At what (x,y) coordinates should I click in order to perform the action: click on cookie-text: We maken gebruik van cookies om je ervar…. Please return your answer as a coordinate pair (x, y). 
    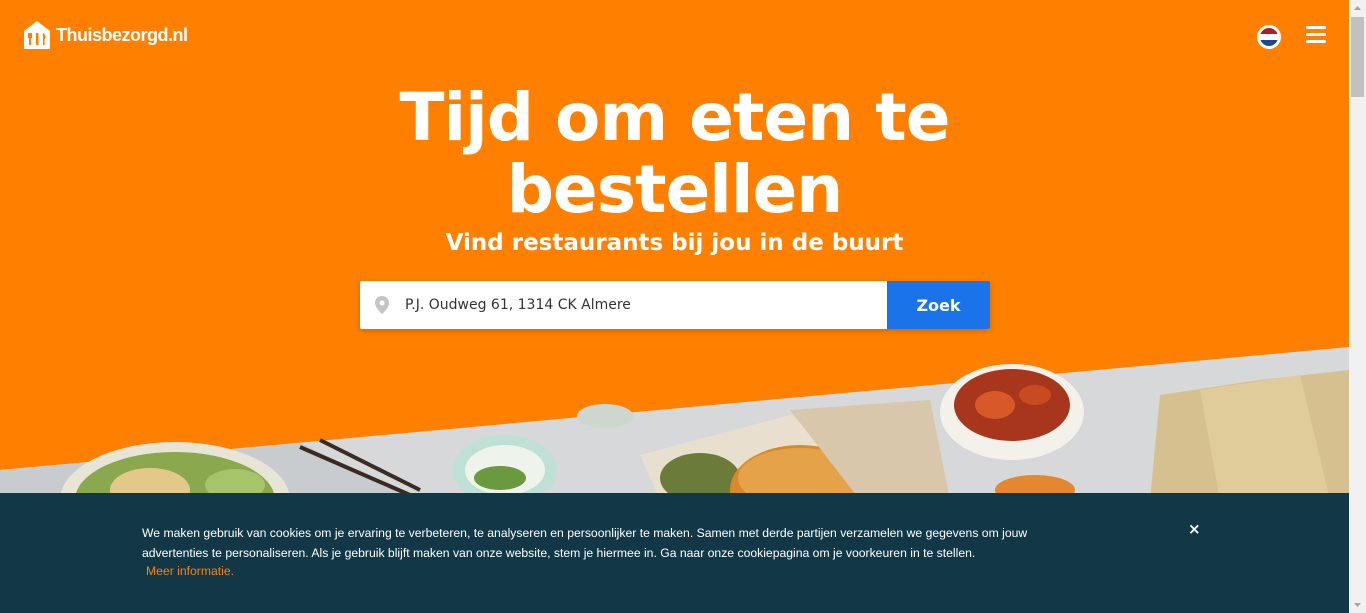
    Looking at the image, I should click on (585, 543).